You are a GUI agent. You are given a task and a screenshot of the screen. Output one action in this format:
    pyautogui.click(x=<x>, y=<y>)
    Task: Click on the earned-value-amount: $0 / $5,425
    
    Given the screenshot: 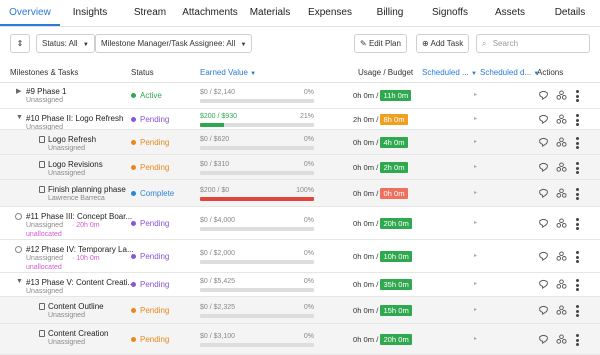 What is the action you would take?
    pyautogui.click(x=218, y=281)
    